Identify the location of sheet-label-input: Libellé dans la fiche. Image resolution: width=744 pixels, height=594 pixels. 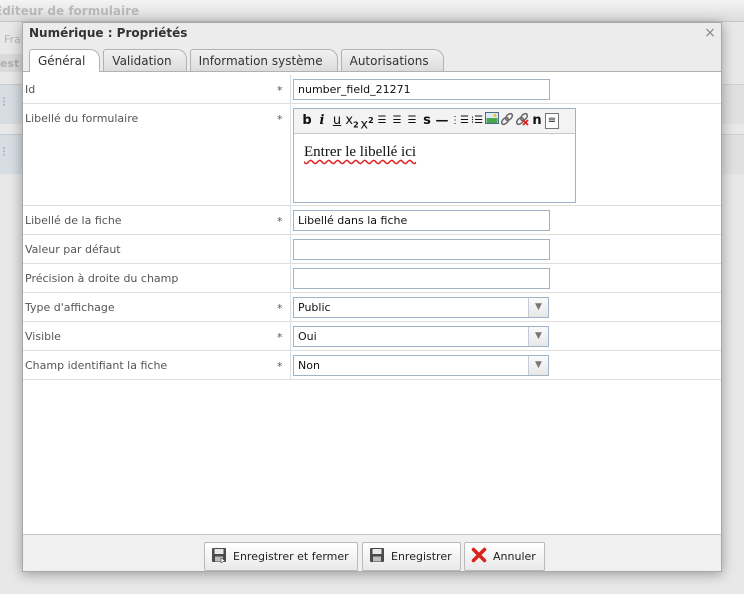
(421, 220).